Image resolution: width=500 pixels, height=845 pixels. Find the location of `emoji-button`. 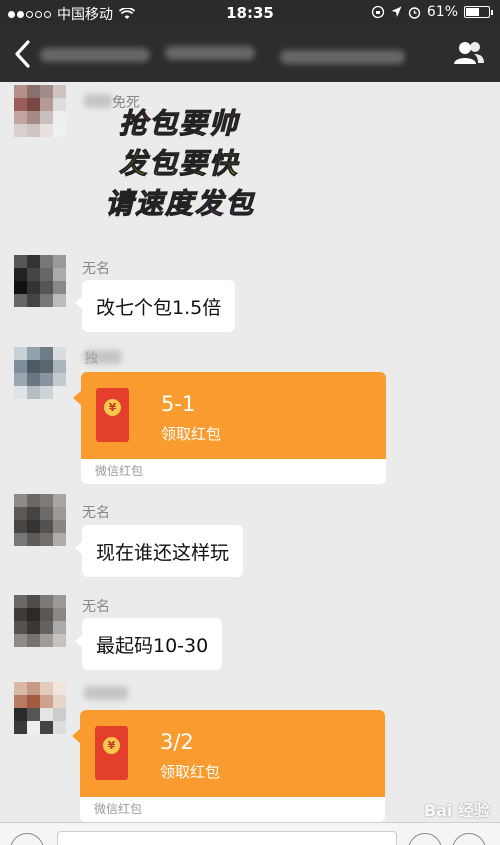

emoji-button is located at coordinates (425, 839).